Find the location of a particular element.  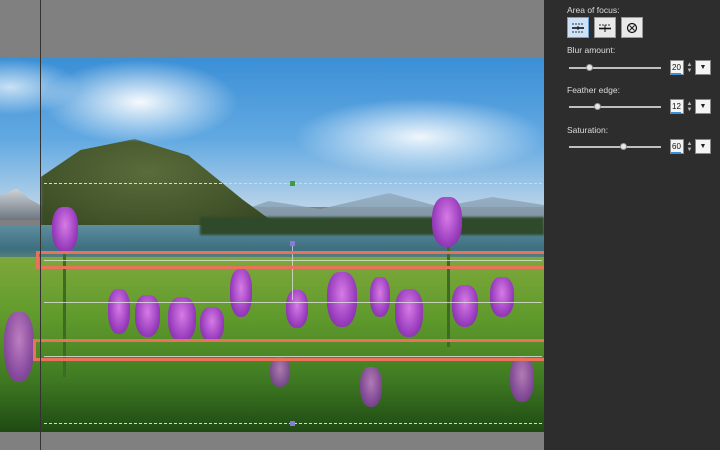

blur-amount-label: Blur amount: is located at coordinates (591, 50).